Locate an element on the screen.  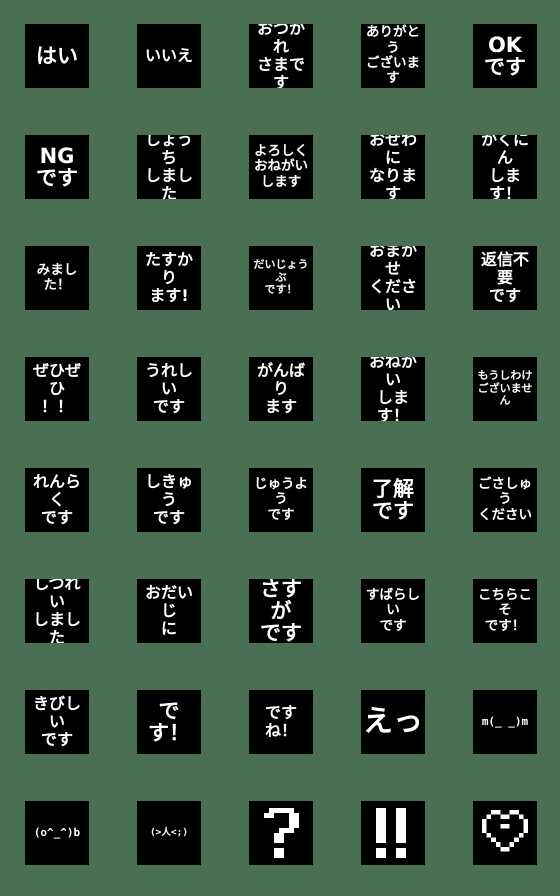
sticker-label: ですね！ is located at coordinates (280, 721).